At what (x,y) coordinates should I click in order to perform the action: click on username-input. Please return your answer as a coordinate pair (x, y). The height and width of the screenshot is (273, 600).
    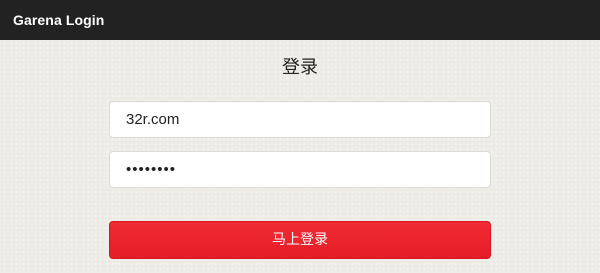
    Looking at the image, I should click on (300, 119).